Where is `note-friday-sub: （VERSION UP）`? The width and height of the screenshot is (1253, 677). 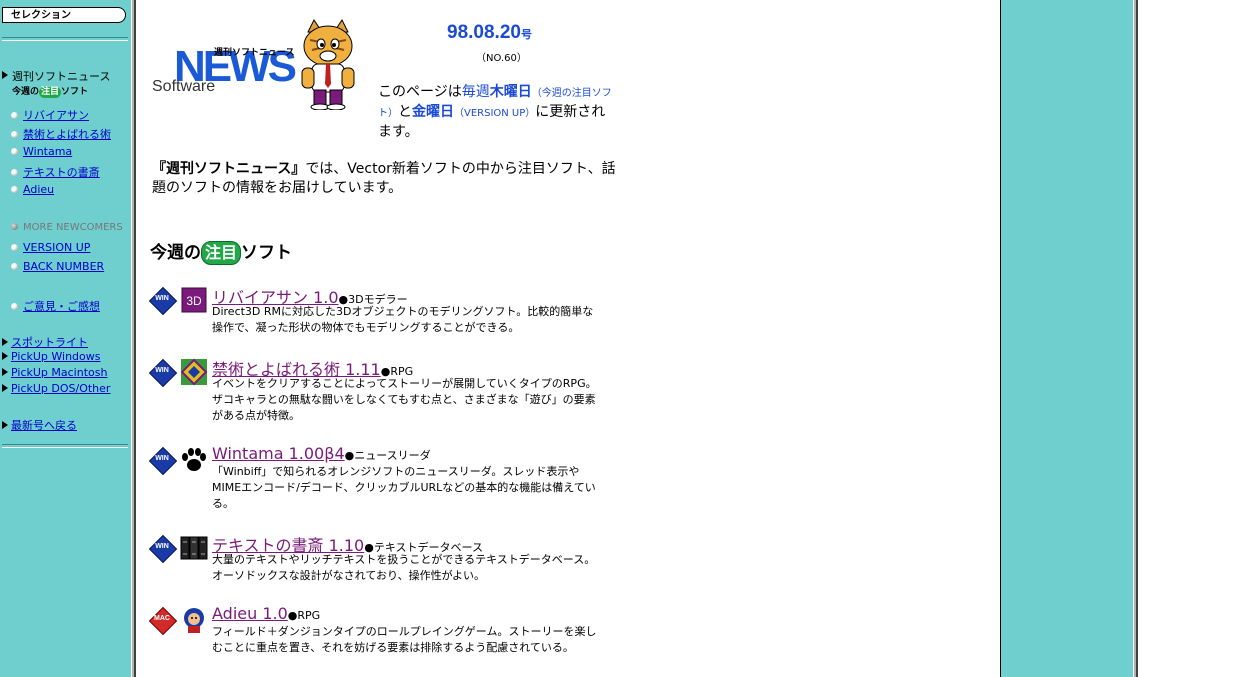
note-friday-sub: （VERSION UP） is located at coordinates (495, 113).